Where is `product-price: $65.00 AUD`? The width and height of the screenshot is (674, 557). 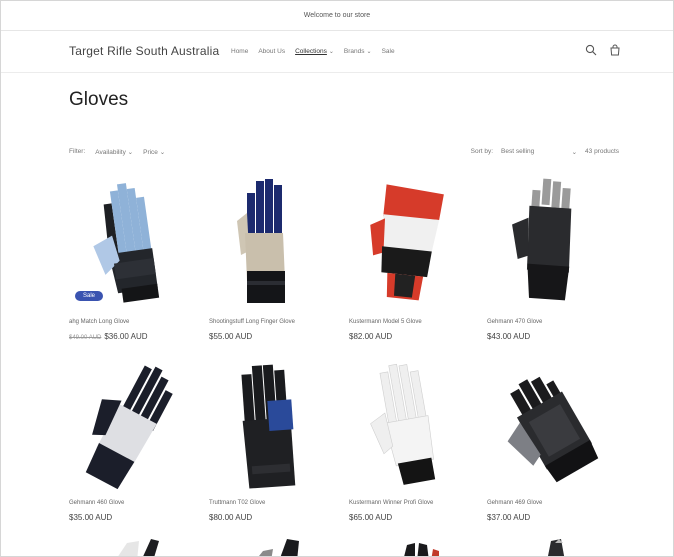
product-price: $65.00 AUD is located at coordinates (371, 517).